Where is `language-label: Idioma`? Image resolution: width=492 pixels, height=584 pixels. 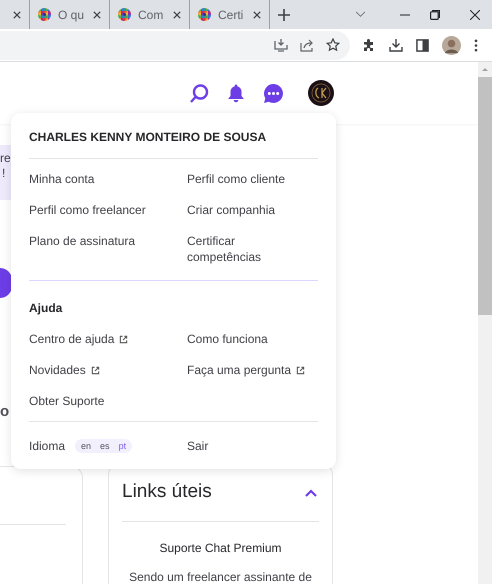 language-label: Idioma is located at coordinates (47, 446).